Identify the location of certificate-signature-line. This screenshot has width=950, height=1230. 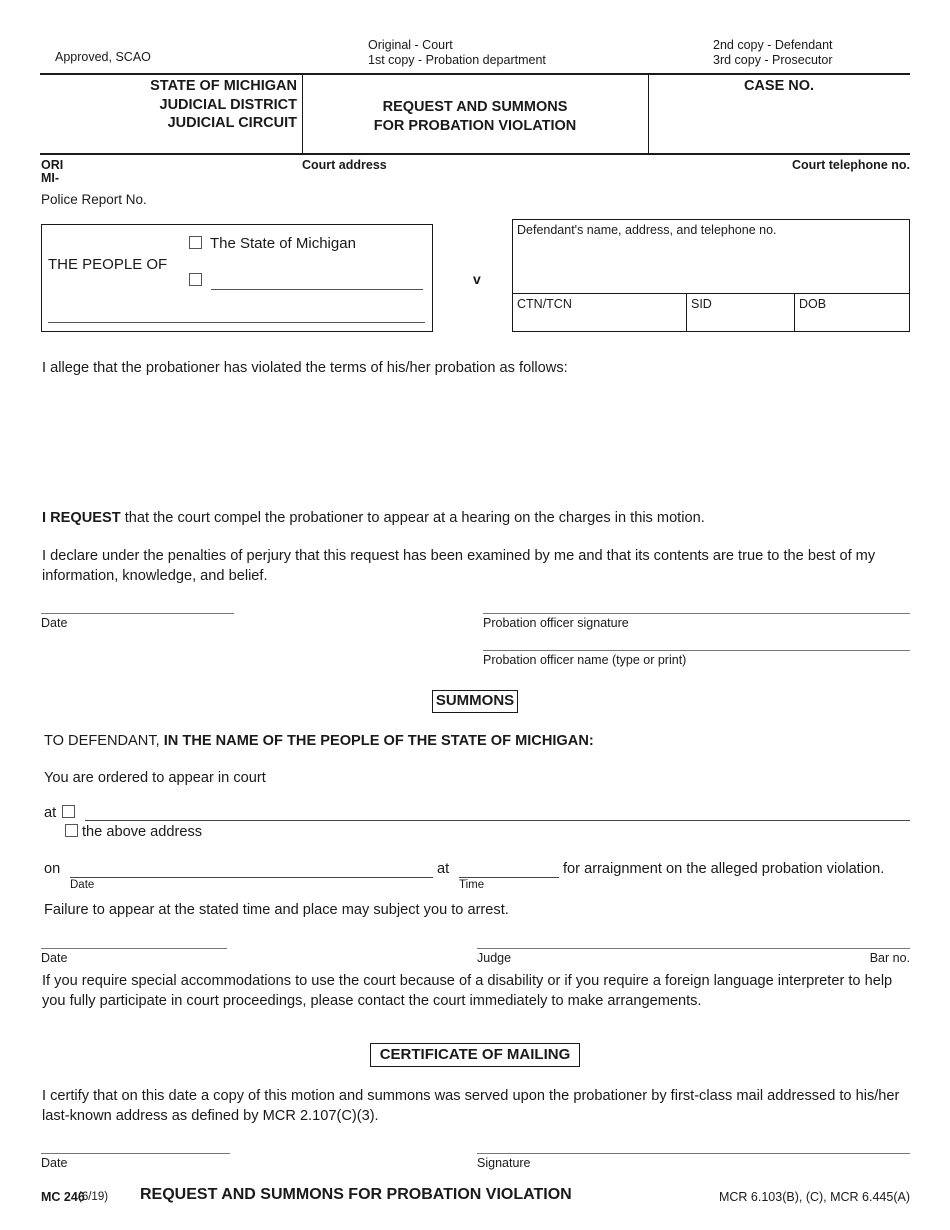
(693, 1153).